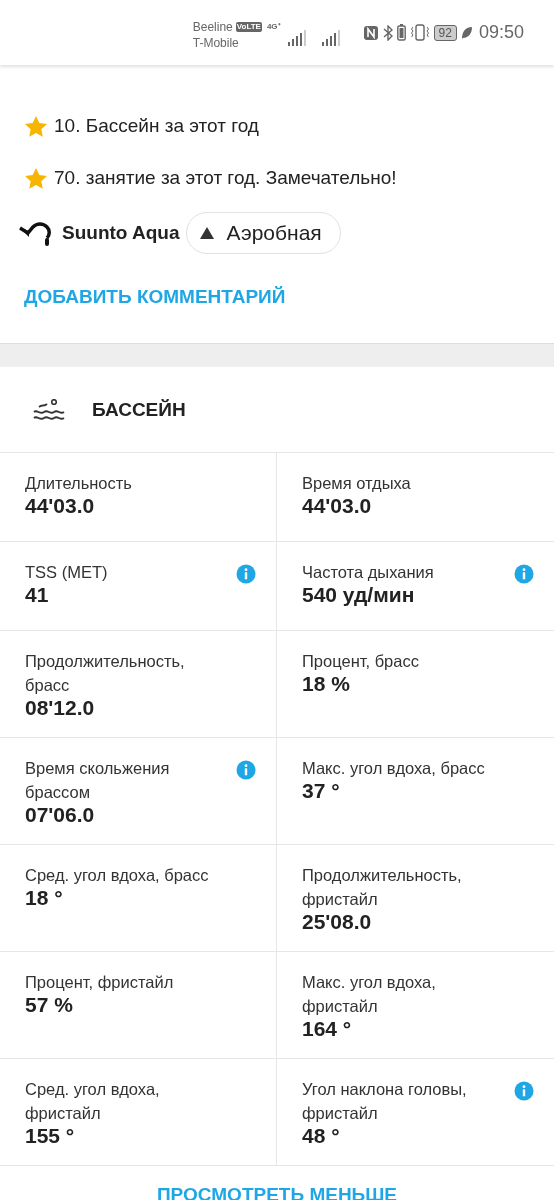  Describe the element at coordinates (50, 1136) in the screenshot. I see `stat-value: 155 °` at that location.